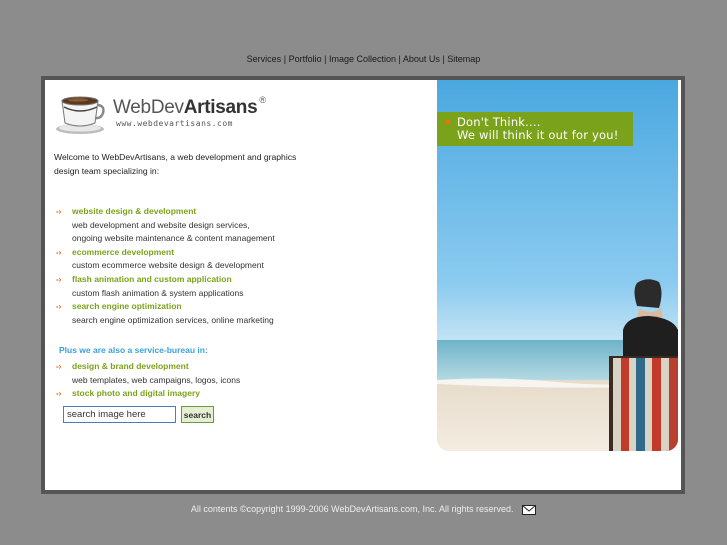  I want to click on list-item: -› stock photo and digital imagery, so click(186, 394).